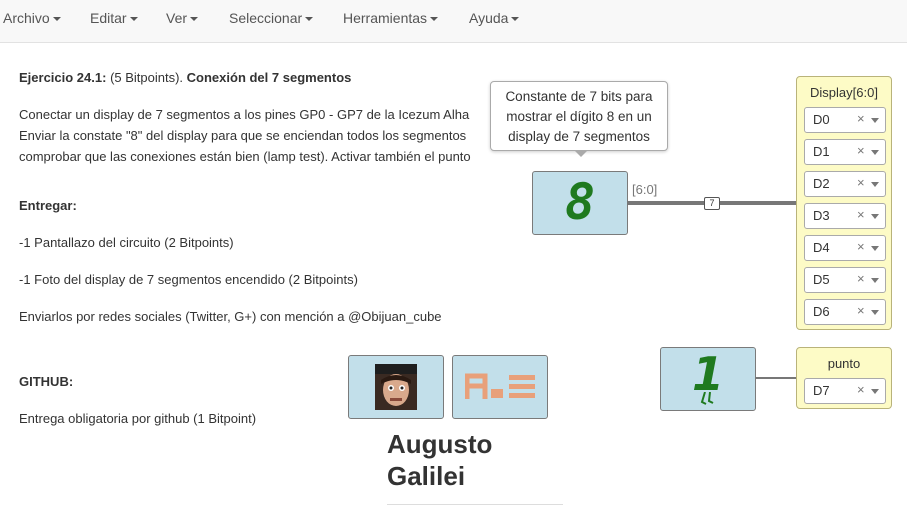 The width and height of the screenshot is (907, 507). Describe the element at coordinates (63, 77) in the screenshot. I see `exercise-title-prefix: Ejercicio 24.1:` at that location.